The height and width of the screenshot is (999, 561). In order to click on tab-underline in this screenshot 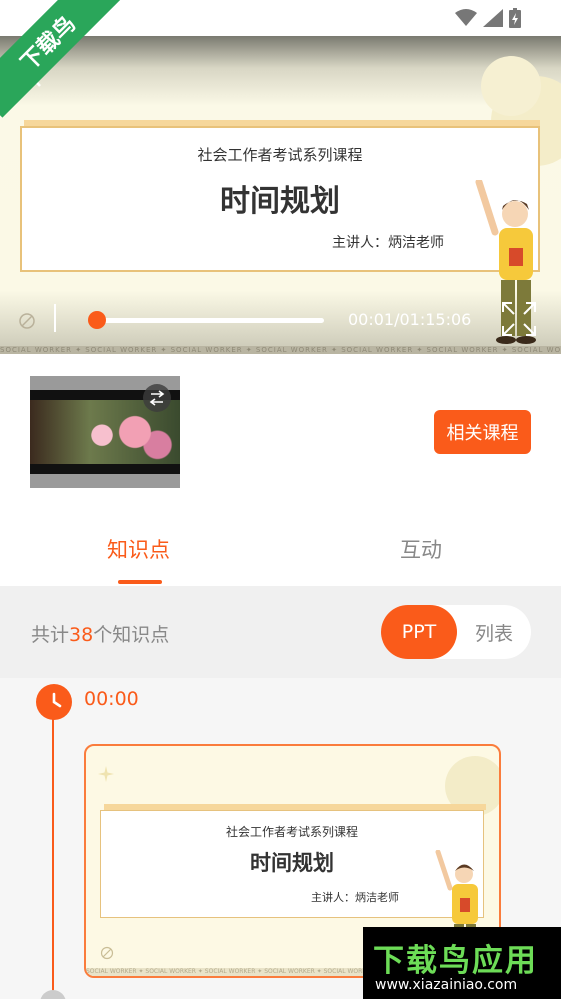, I will do `click(140, 582)`.